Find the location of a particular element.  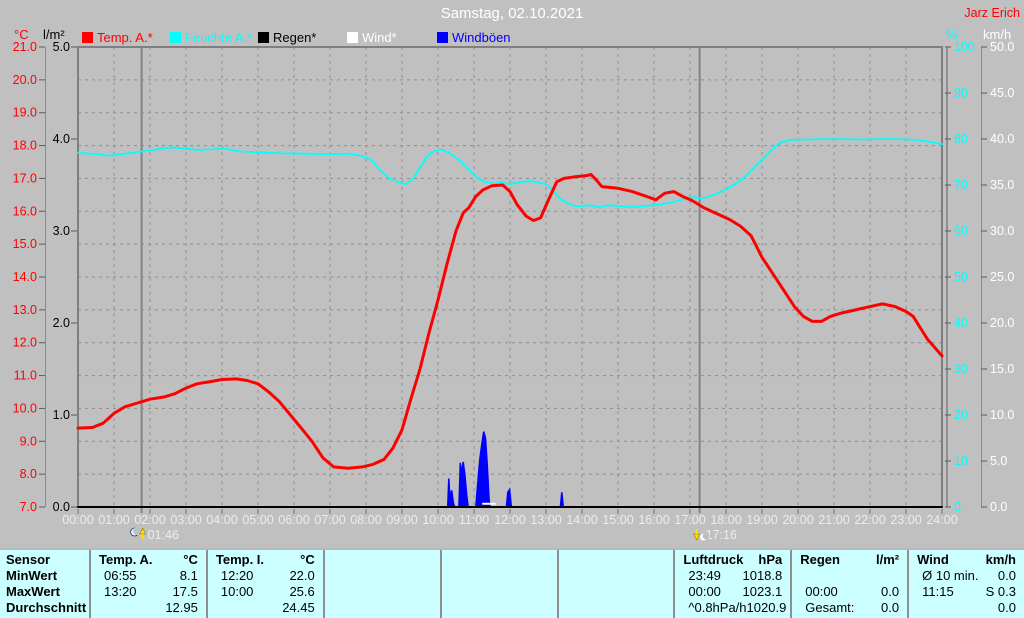

stats-time-cell: 12:20 is located at coordinates (237, 575).